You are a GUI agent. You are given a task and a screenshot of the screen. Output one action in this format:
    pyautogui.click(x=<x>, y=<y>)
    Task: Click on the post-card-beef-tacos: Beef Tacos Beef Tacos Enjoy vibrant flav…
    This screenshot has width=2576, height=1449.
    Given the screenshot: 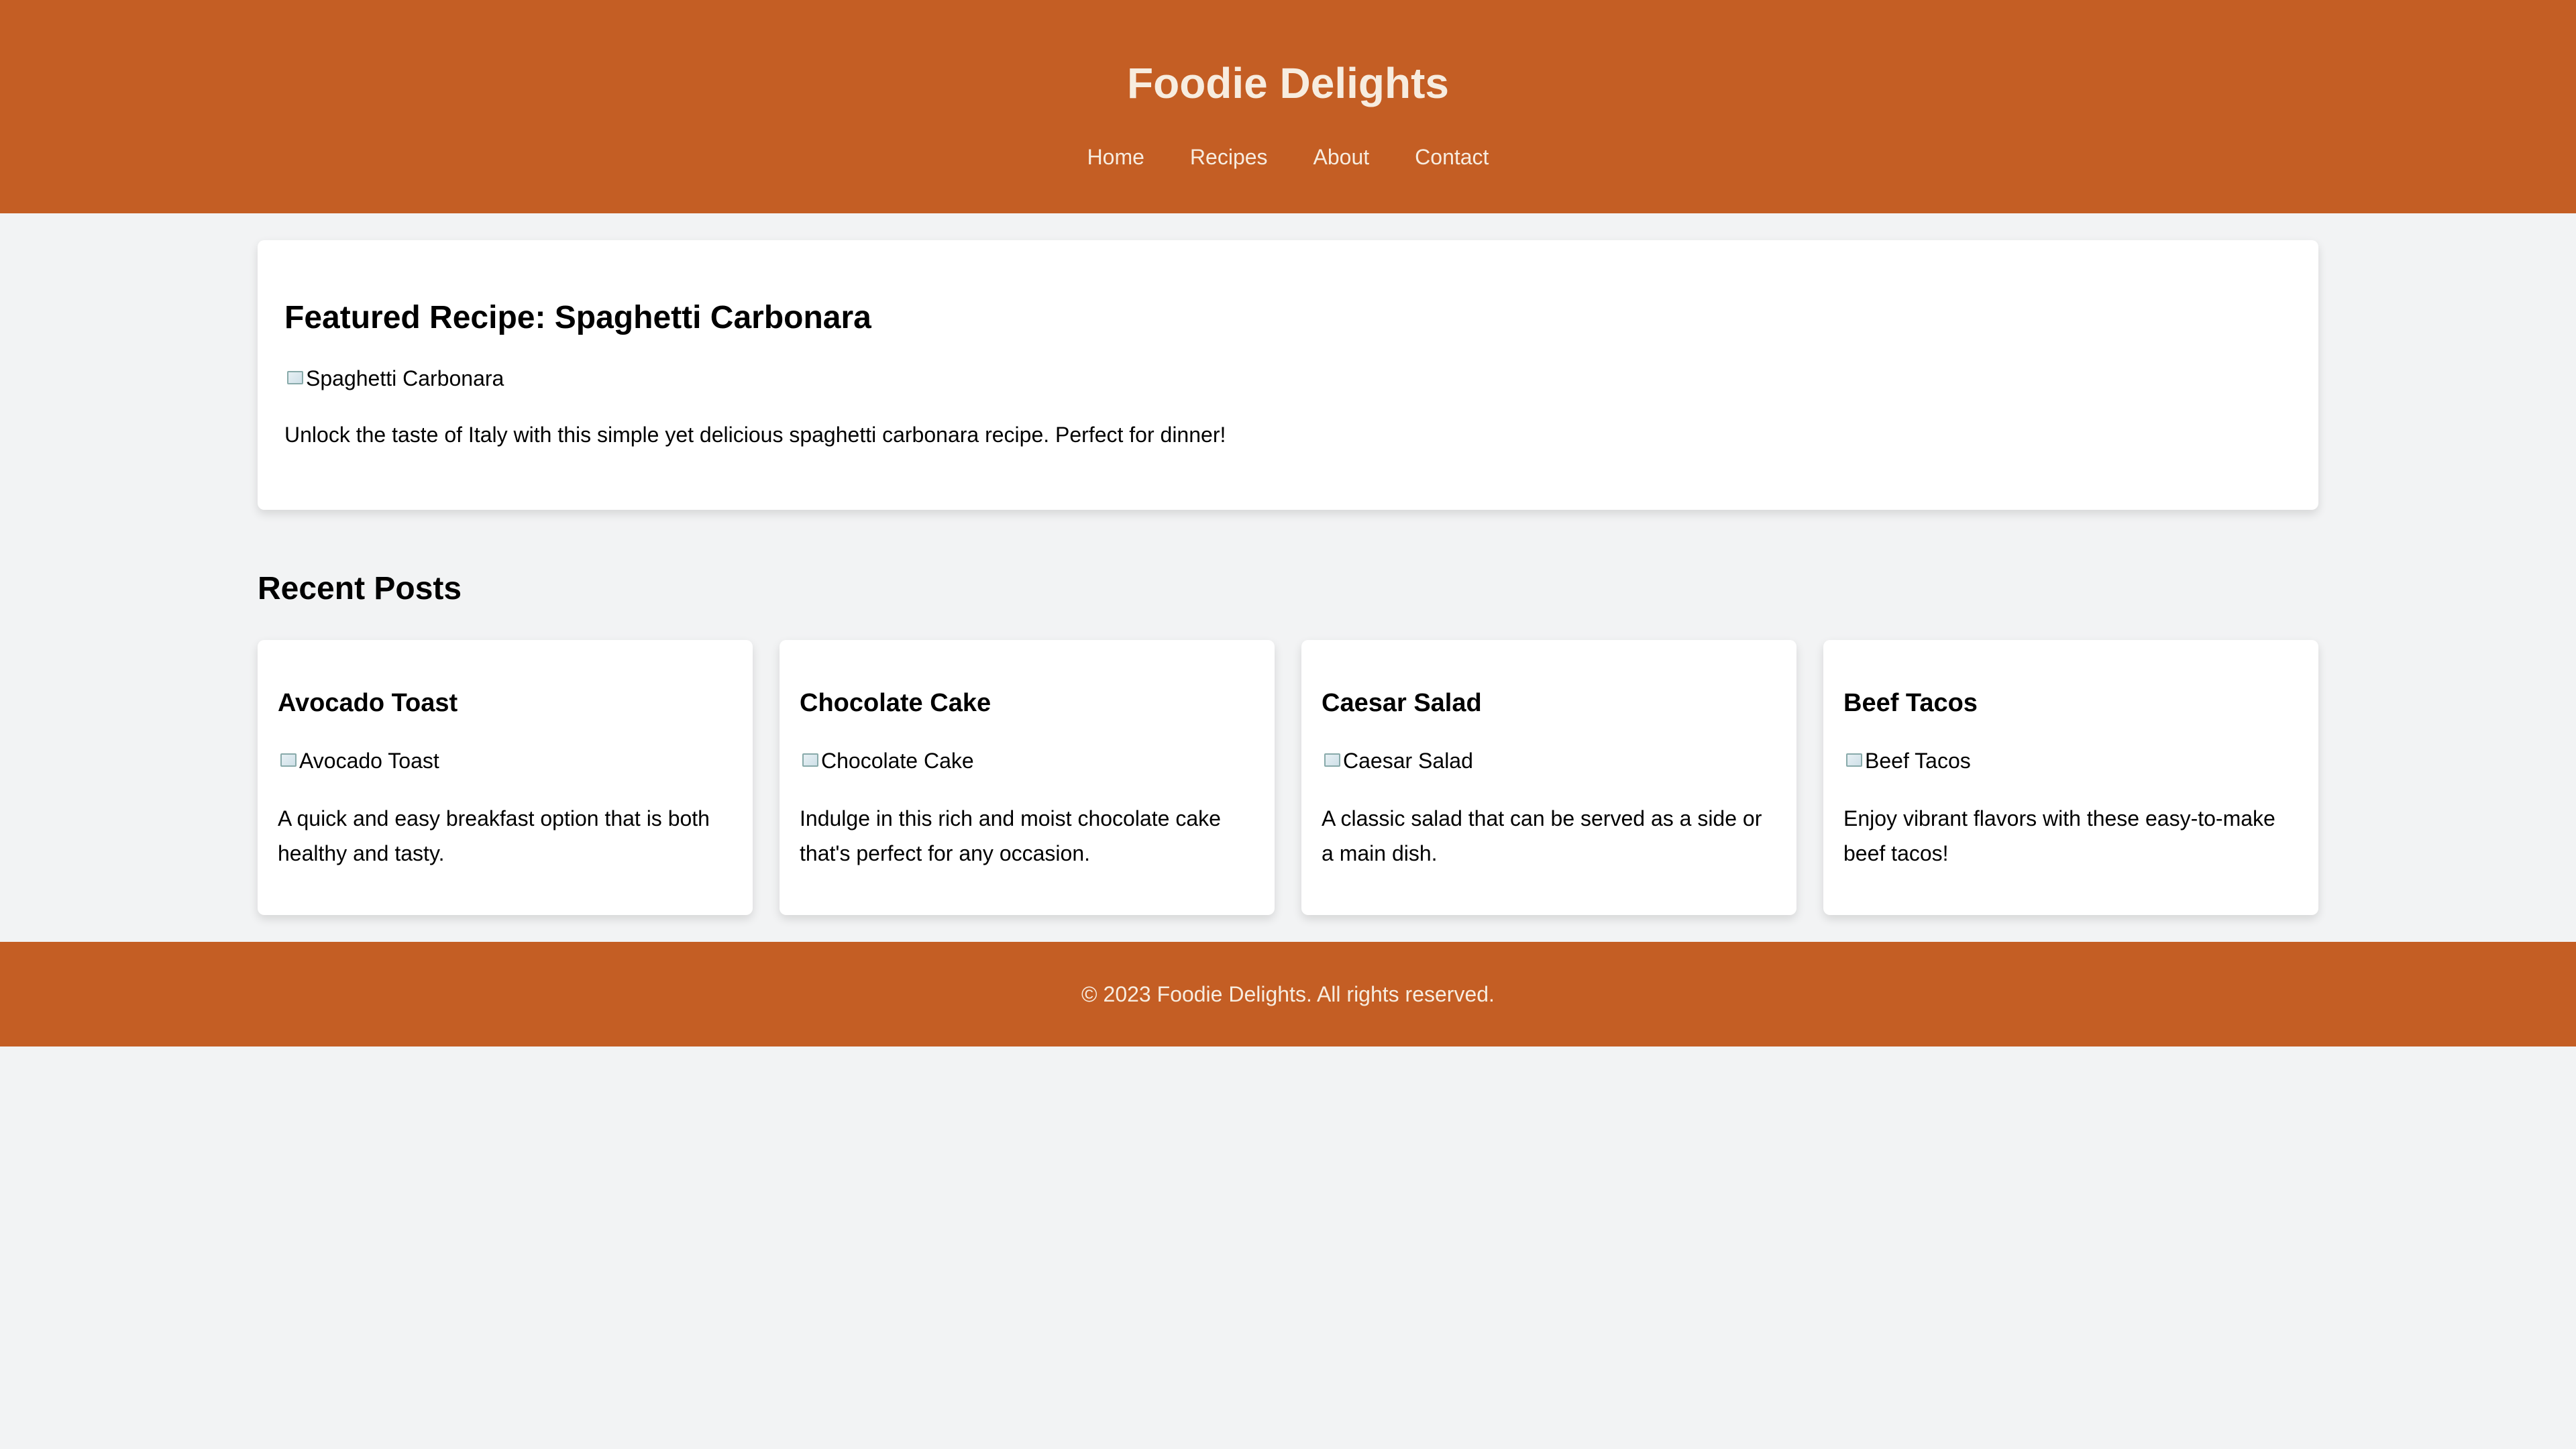 What is the action you would take?
    pyautogui.click(x=2070, y=777)
    